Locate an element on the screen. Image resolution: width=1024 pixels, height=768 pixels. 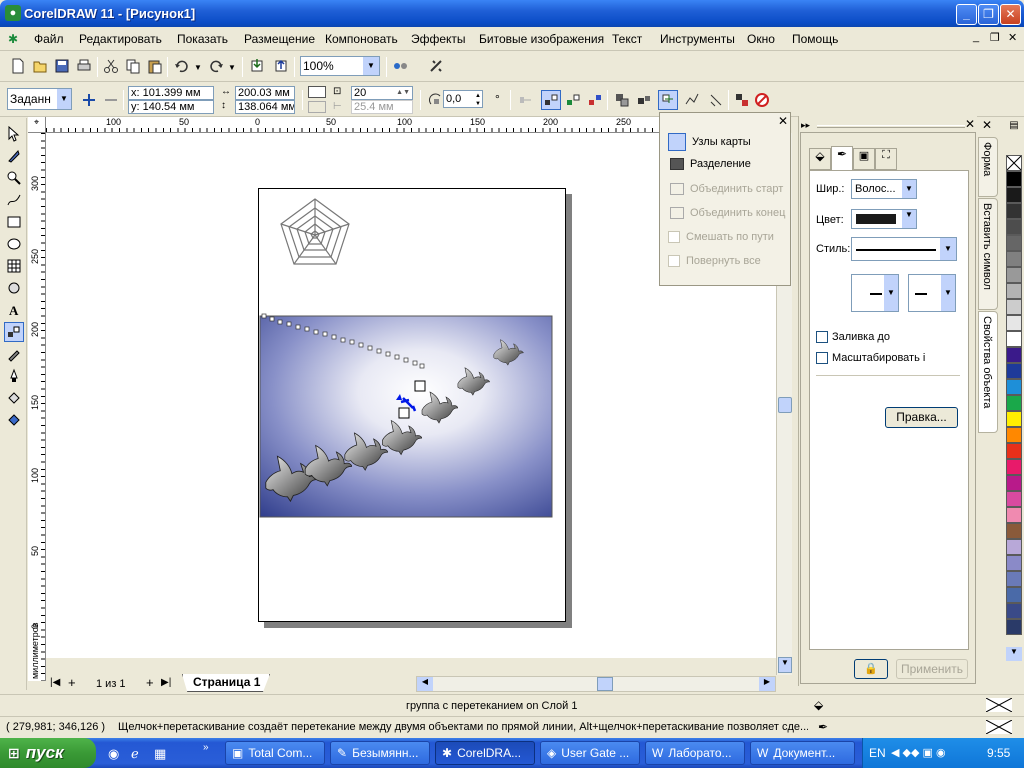
maximize-button: ❐ is located at coordinates (988, 14).